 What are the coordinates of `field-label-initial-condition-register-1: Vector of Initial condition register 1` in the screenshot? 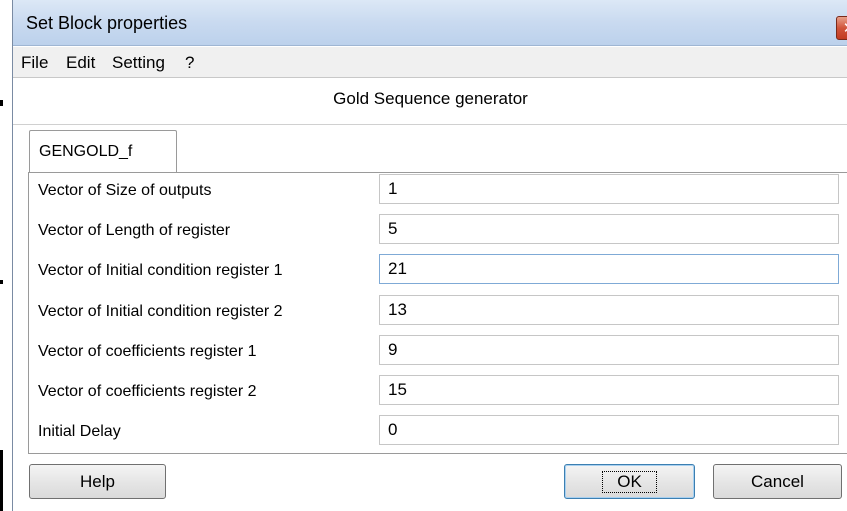 It's located at (160, 270).